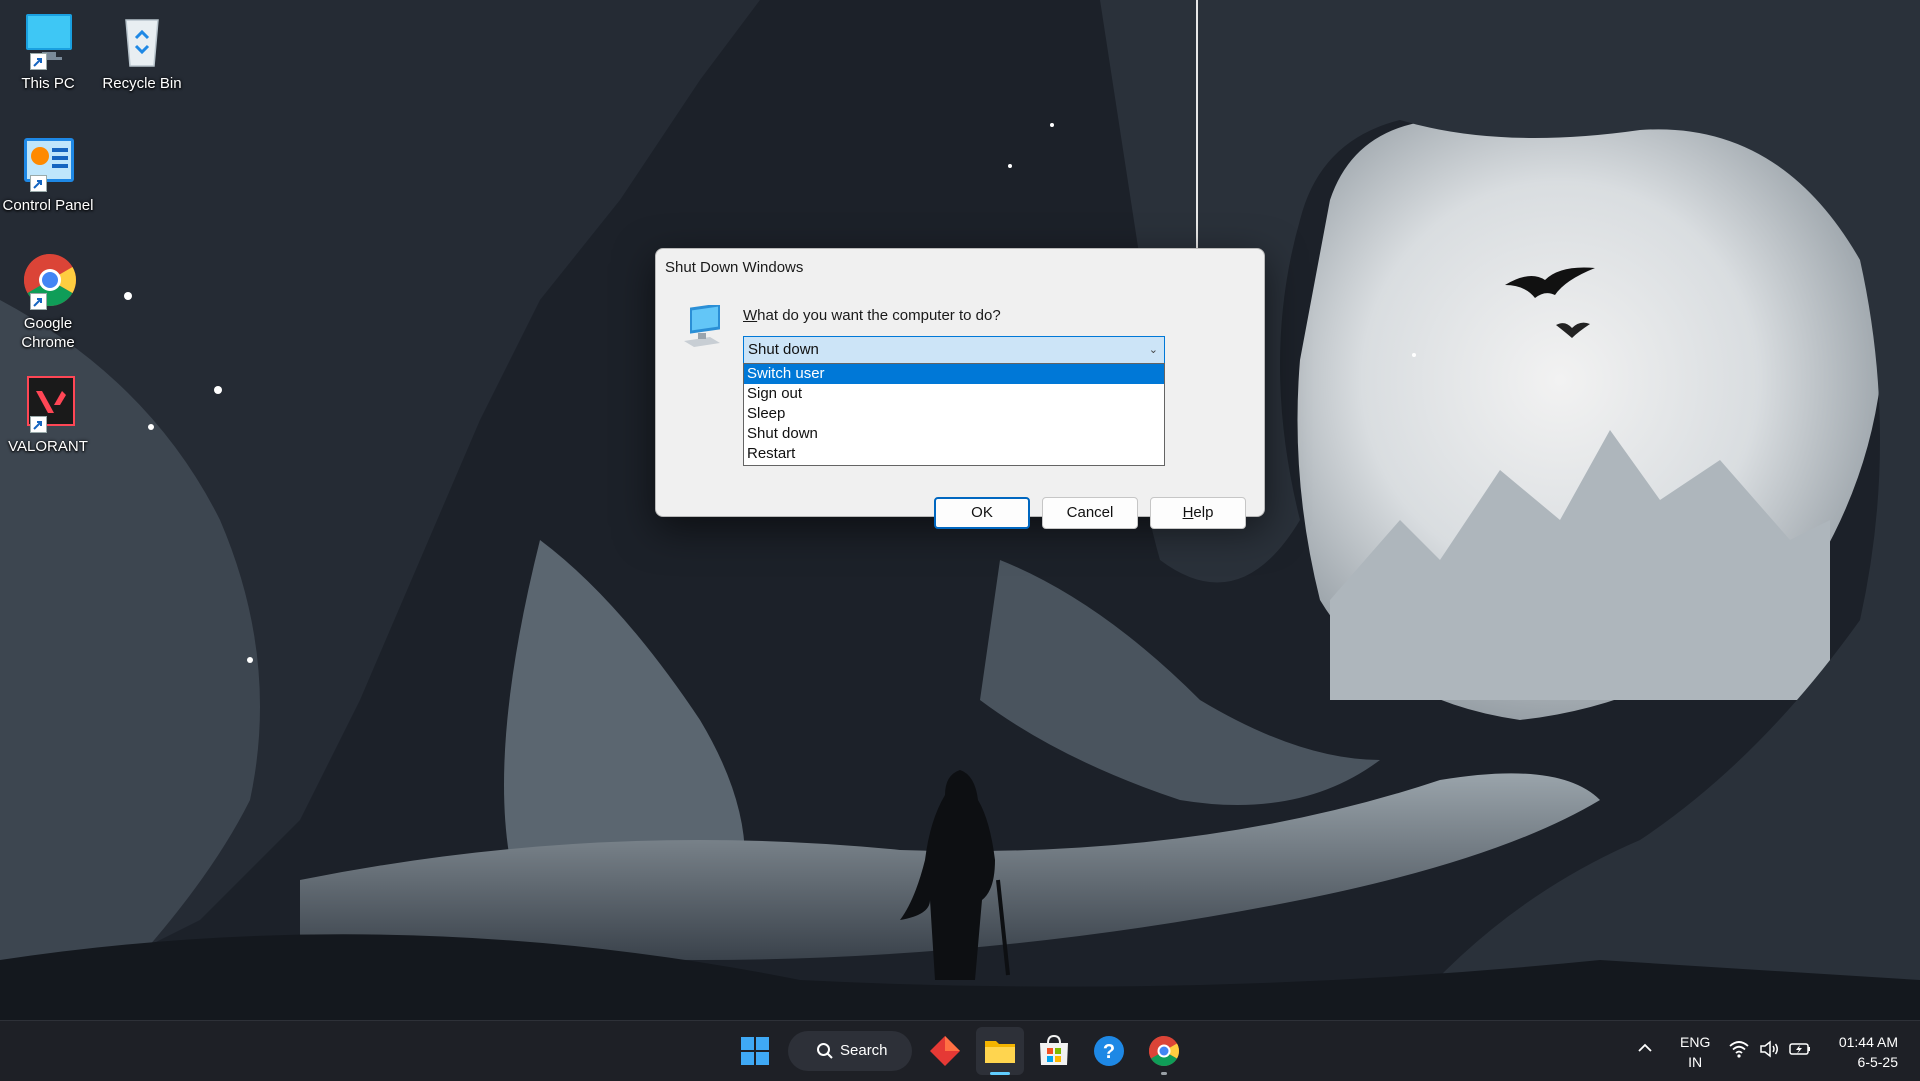 This screenshot has width=1920, height=1081. Describe the element at coordinates (1153, 350) in the screenshot. I see `chevron-down-icon: ⌄` at that location.